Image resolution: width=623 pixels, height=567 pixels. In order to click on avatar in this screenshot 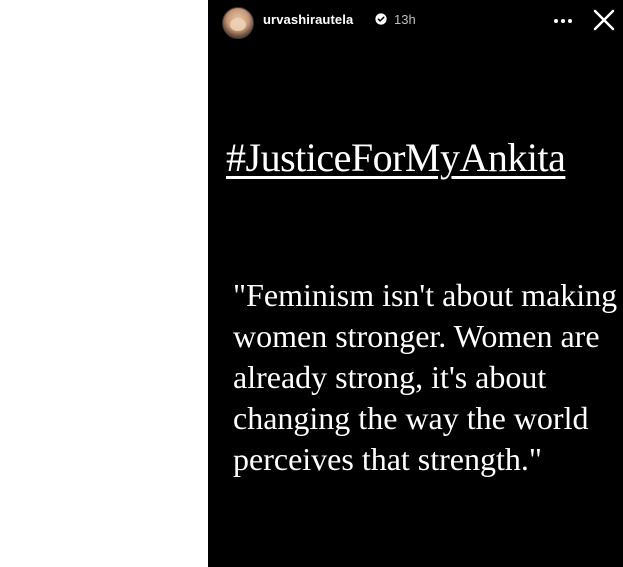, I will do `click(238, 23)`.